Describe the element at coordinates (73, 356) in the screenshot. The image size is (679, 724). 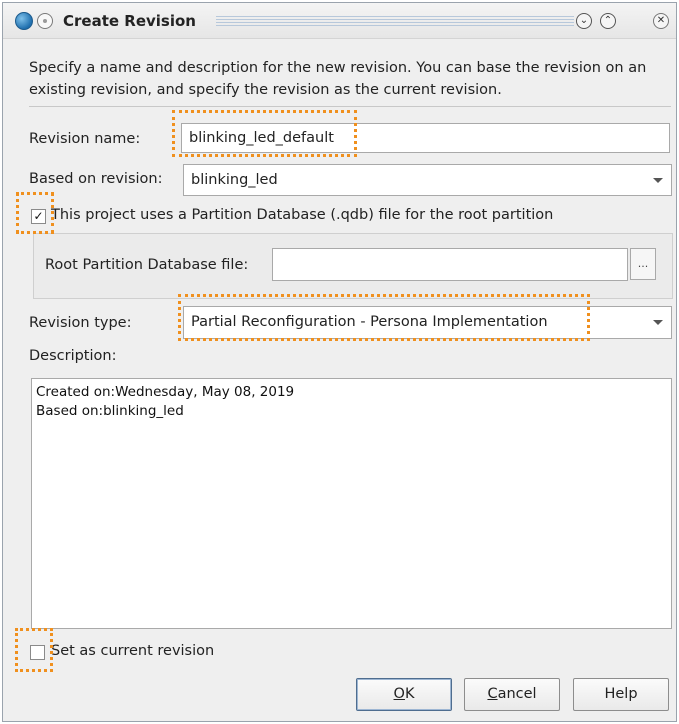
I see `description-label: Description:` at that location.